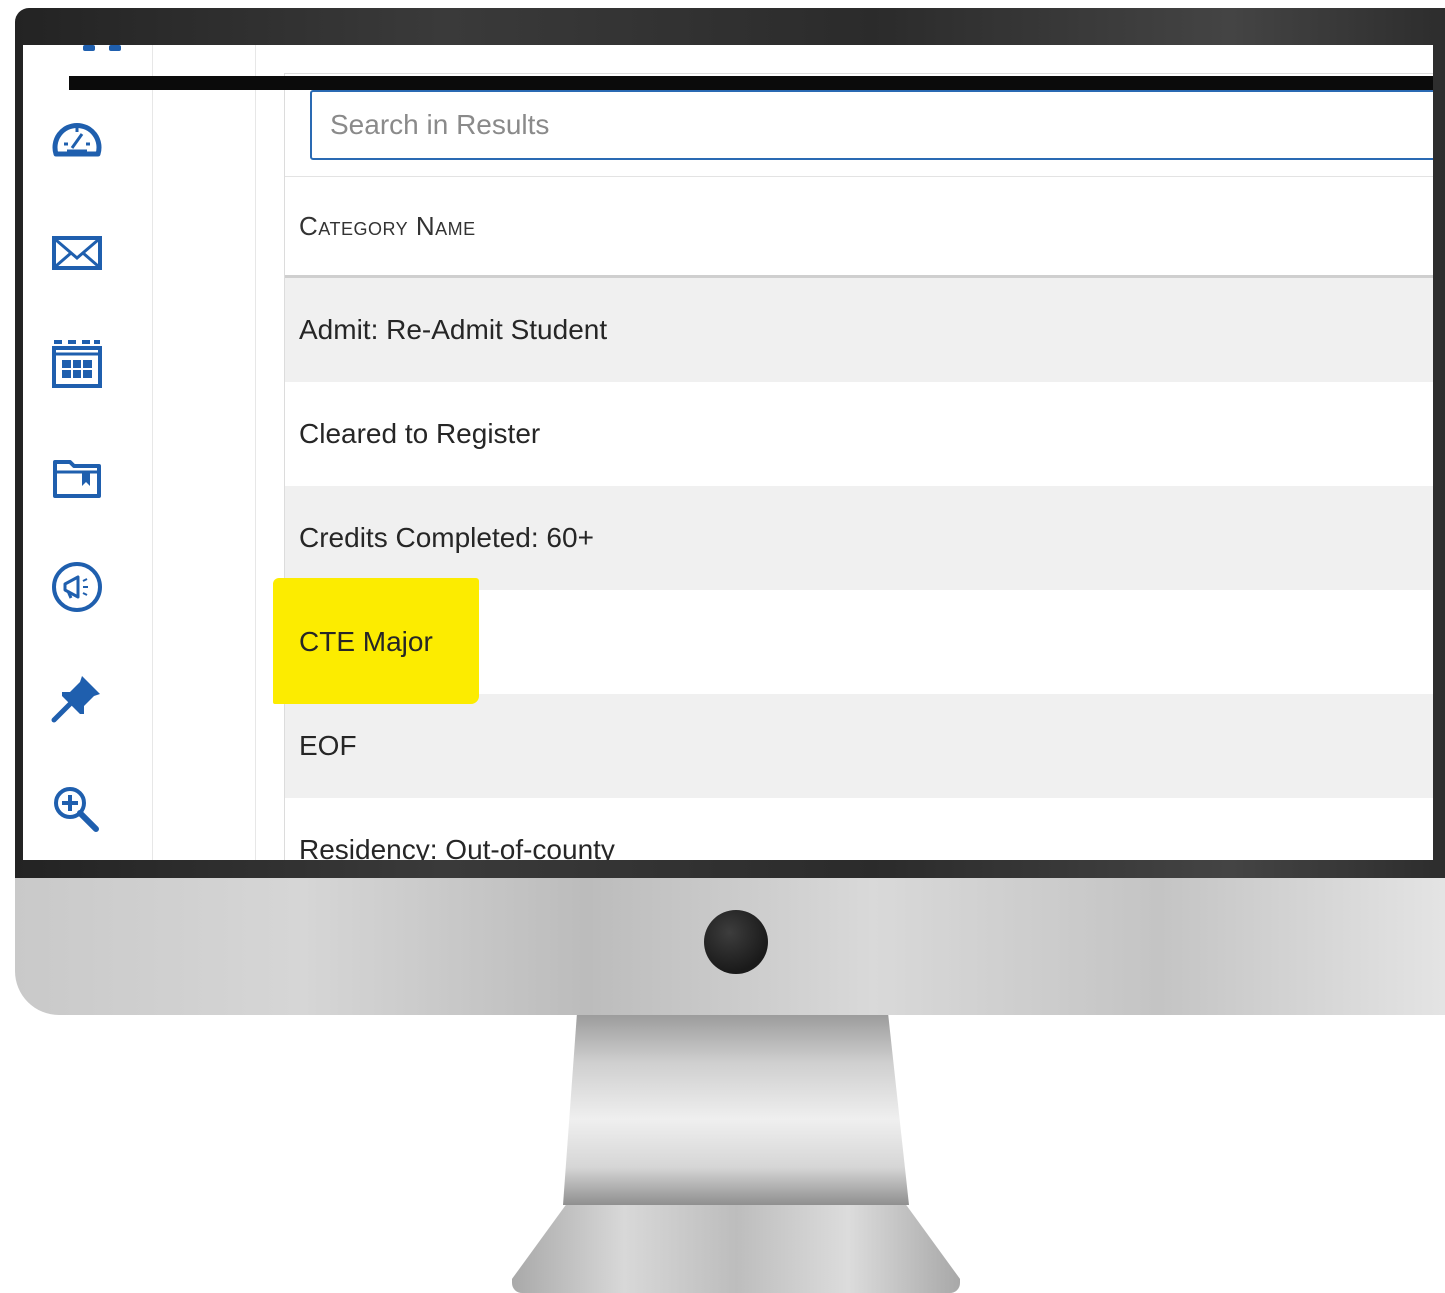 This screenshot has height=1293, width=1445. Describe the element at coordinates (859, 538) in the screenshot. I see `table-row: Credits Completed: 60+` at that location.